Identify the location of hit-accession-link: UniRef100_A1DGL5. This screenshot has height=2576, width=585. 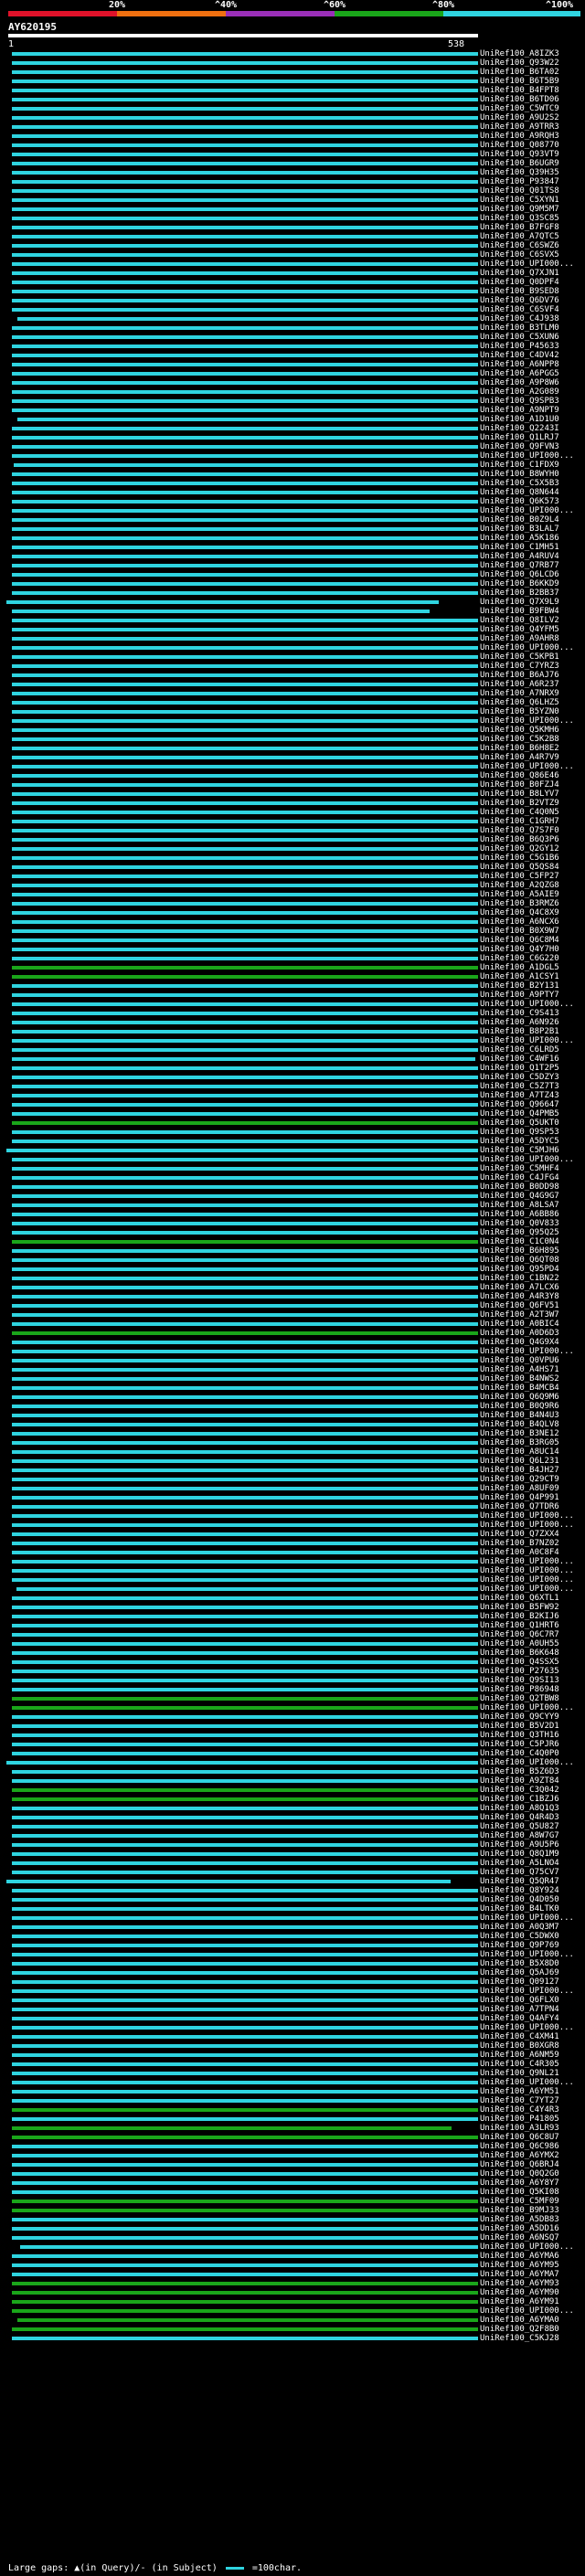
(519, 967).